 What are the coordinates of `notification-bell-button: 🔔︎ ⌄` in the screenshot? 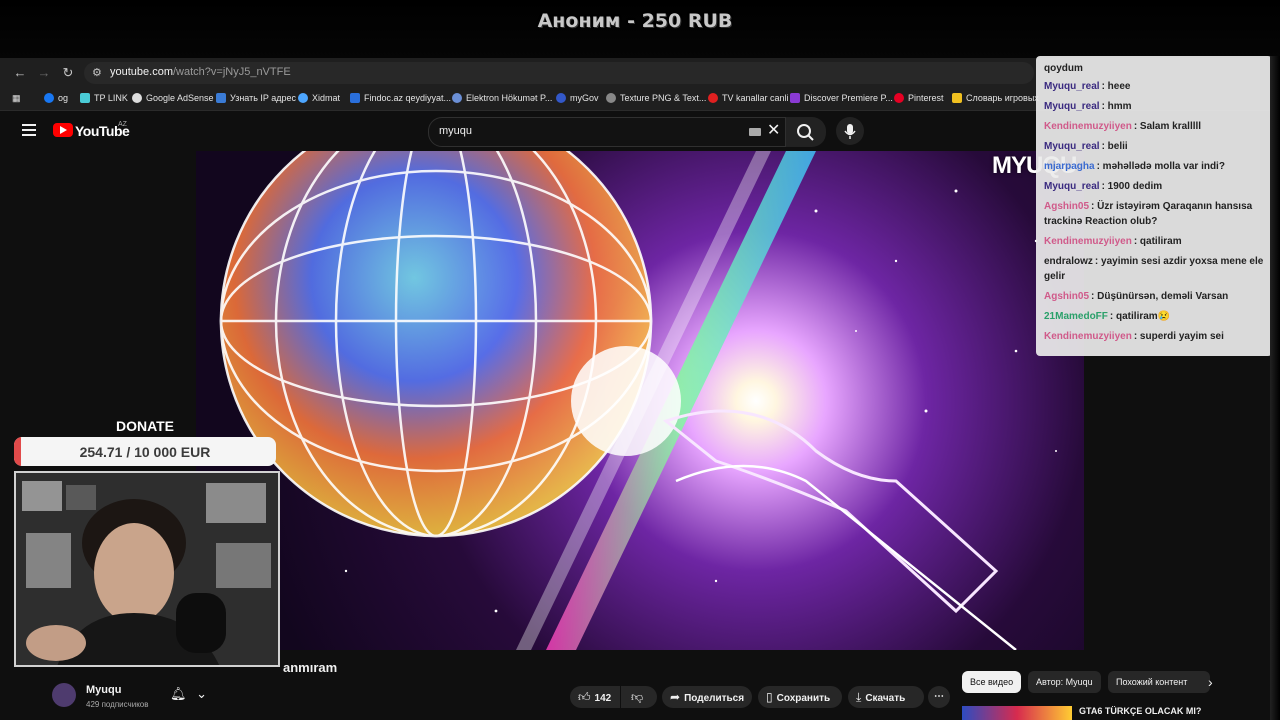 It's located at (193, 696).